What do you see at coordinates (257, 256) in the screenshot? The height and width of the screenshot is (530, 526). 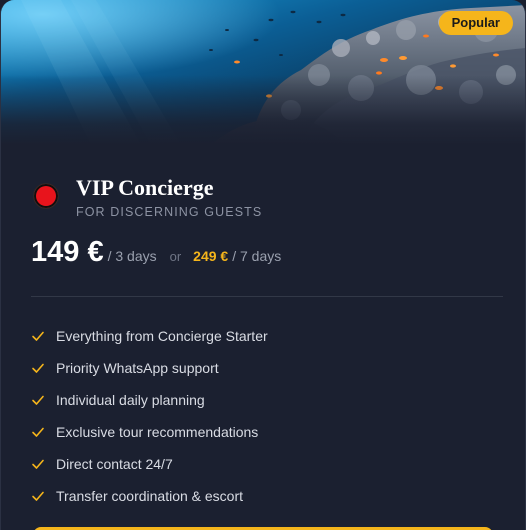 I see `price-alt-period: / 7 days` at bounding box center [257, 256].